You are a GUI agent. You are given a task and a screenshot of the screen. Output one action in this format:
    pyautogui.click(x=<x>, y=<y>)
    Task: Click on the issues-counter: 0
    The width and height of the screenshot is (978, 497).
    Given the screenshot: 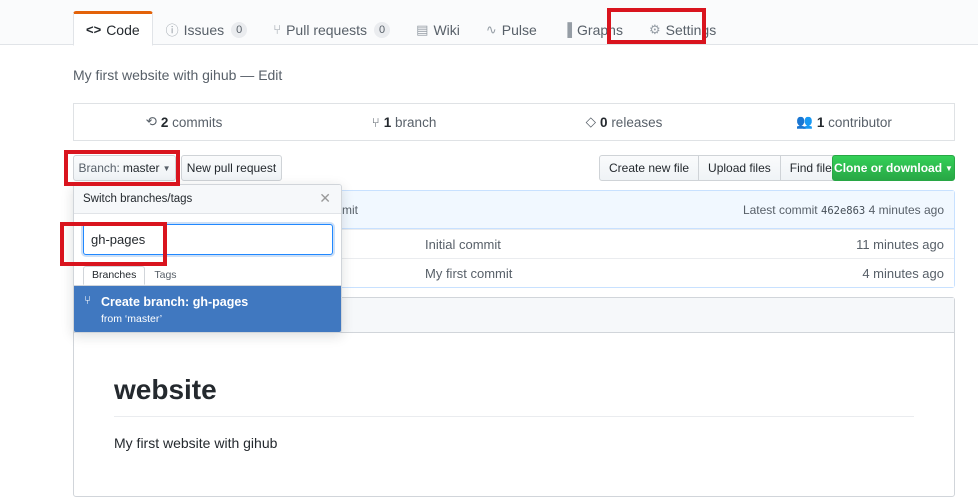 What is the action you would take?
    pyautogui.click(x=239, y=29)
    